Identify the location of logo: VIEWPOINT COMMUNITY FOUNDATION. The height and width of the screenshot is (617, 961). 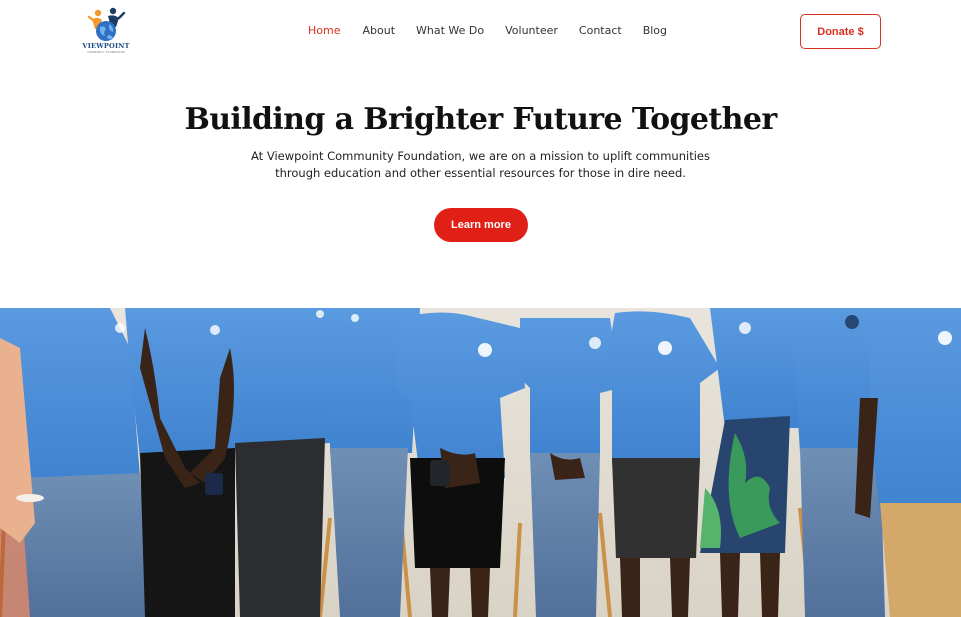
(106, 31).